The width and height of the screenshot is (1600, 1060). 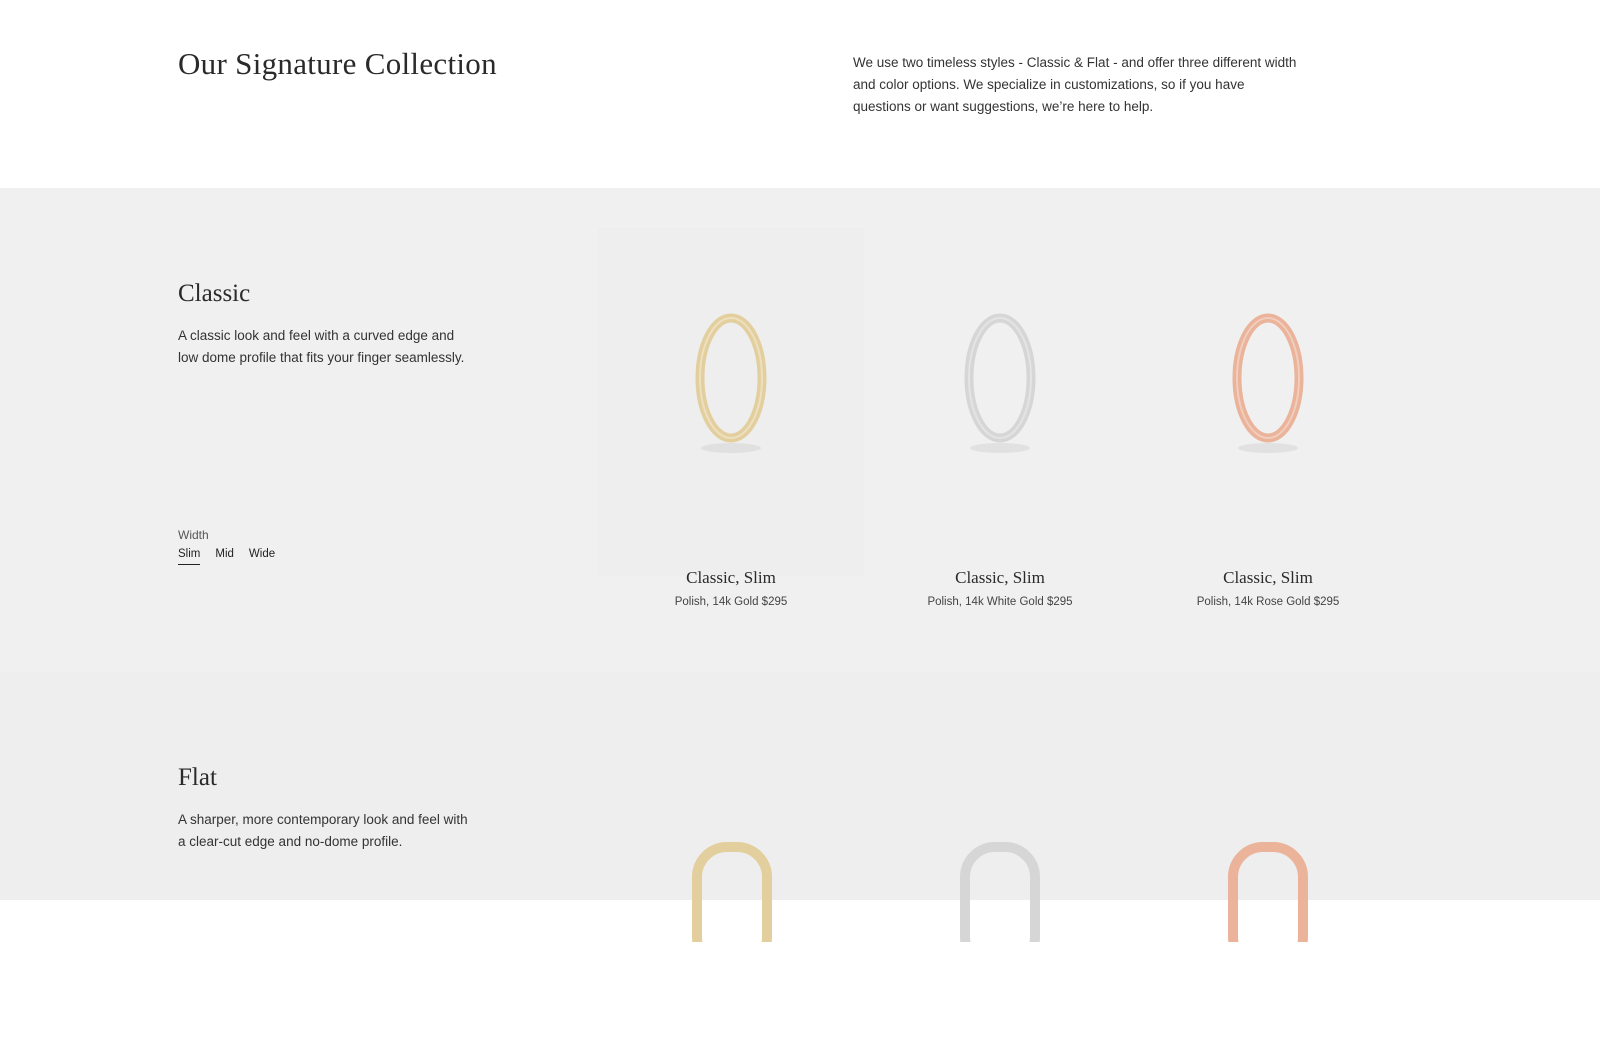 I want to click on width-option-mid: Mid, so click(x=224, y=556).